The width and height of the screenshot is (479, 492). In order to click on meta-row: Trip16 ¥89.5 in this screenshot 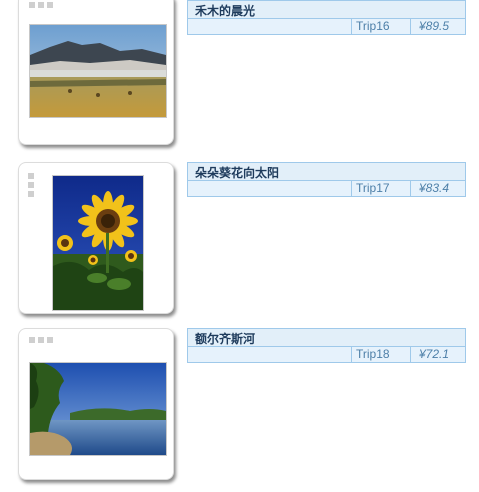, I will do `click(326, 26)`.